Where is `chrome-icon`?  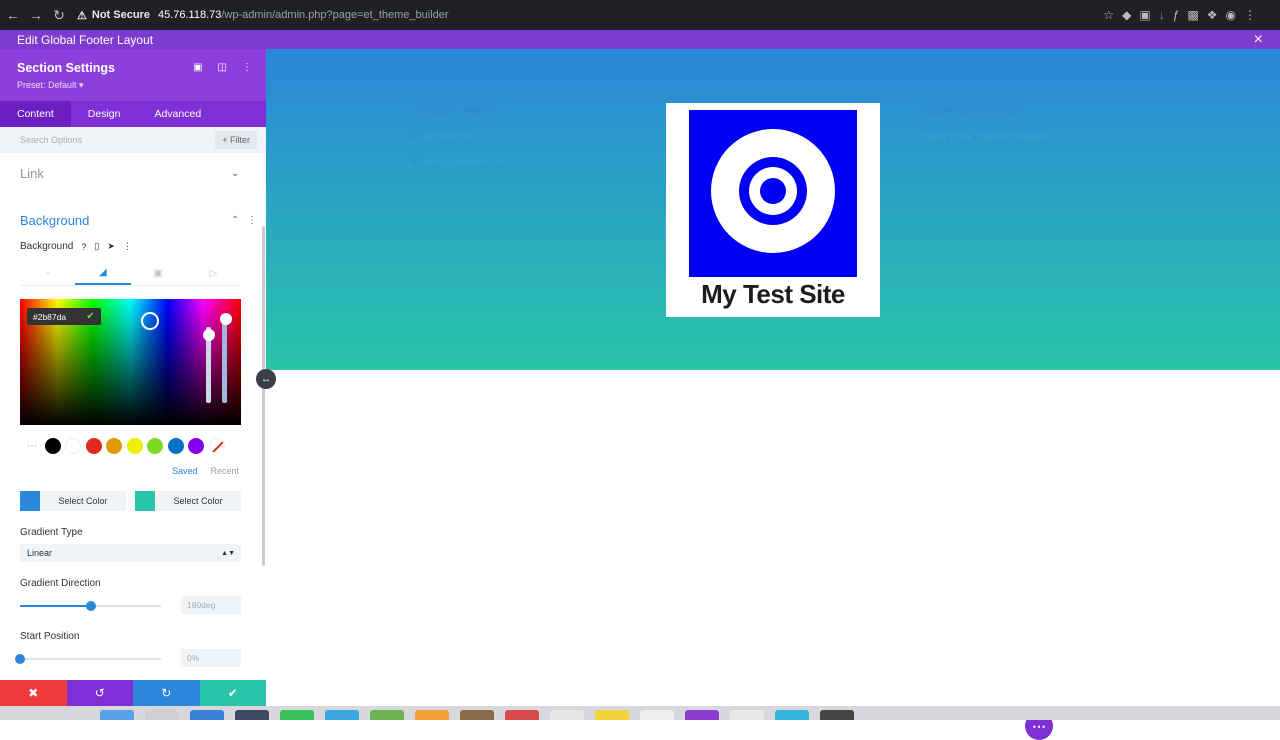 chrome-icon is located at coordinates (657, 715).